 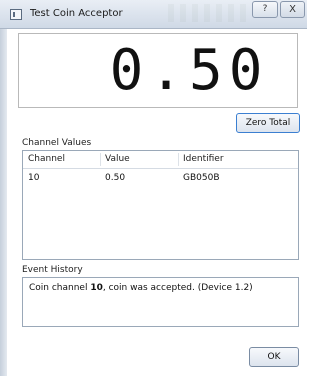 I want to click on column-header-value: Value, so click(x=117, y=159).